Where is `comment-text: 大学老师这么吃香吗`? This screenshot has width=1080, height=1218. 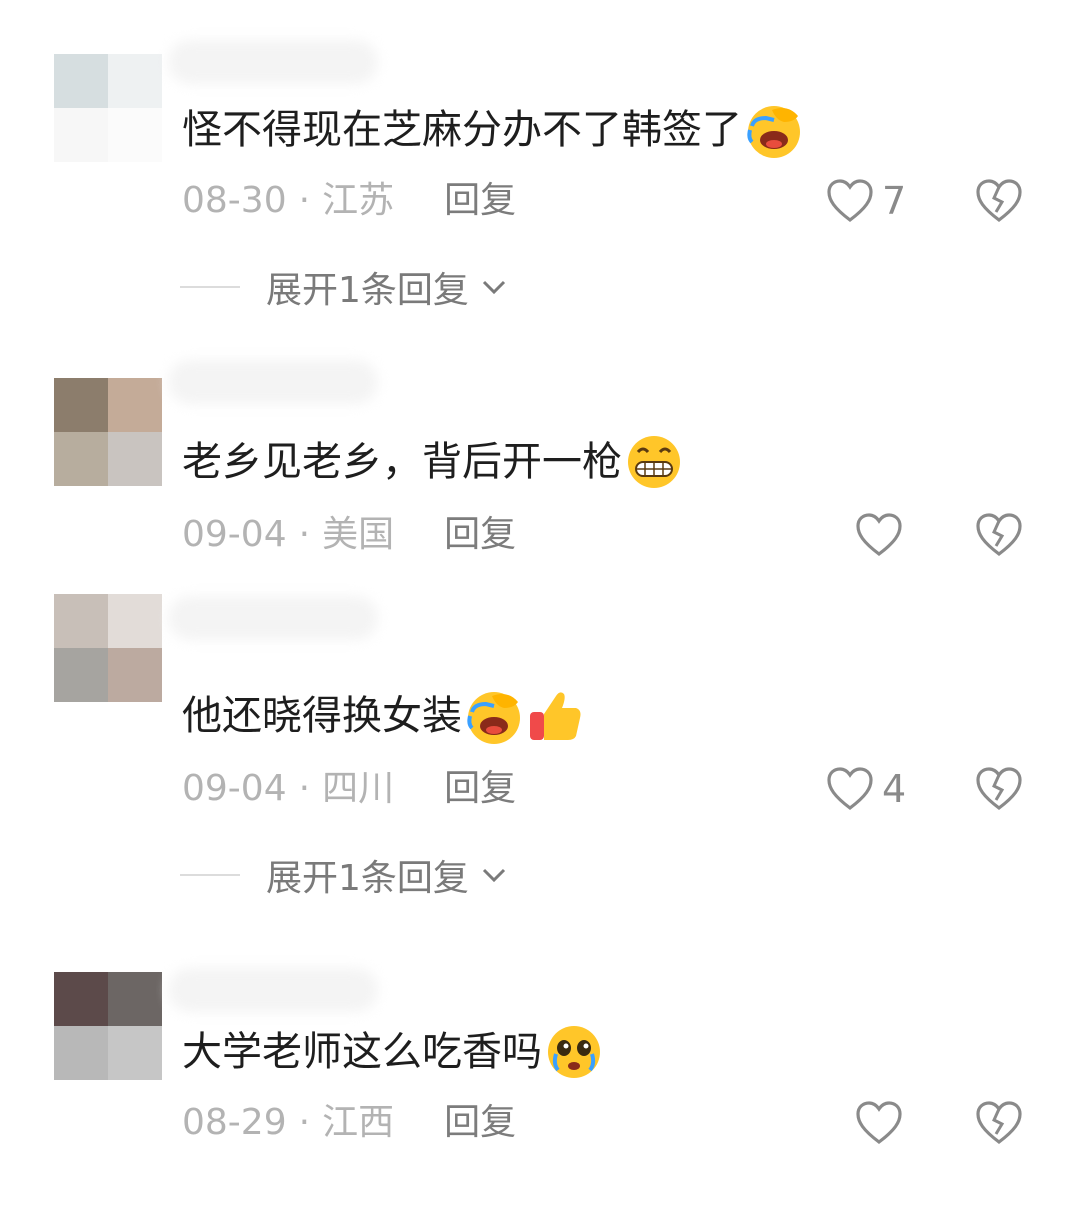
comment-text: 大学老师这么吃香吗 is located at coordinates (393, 1052).